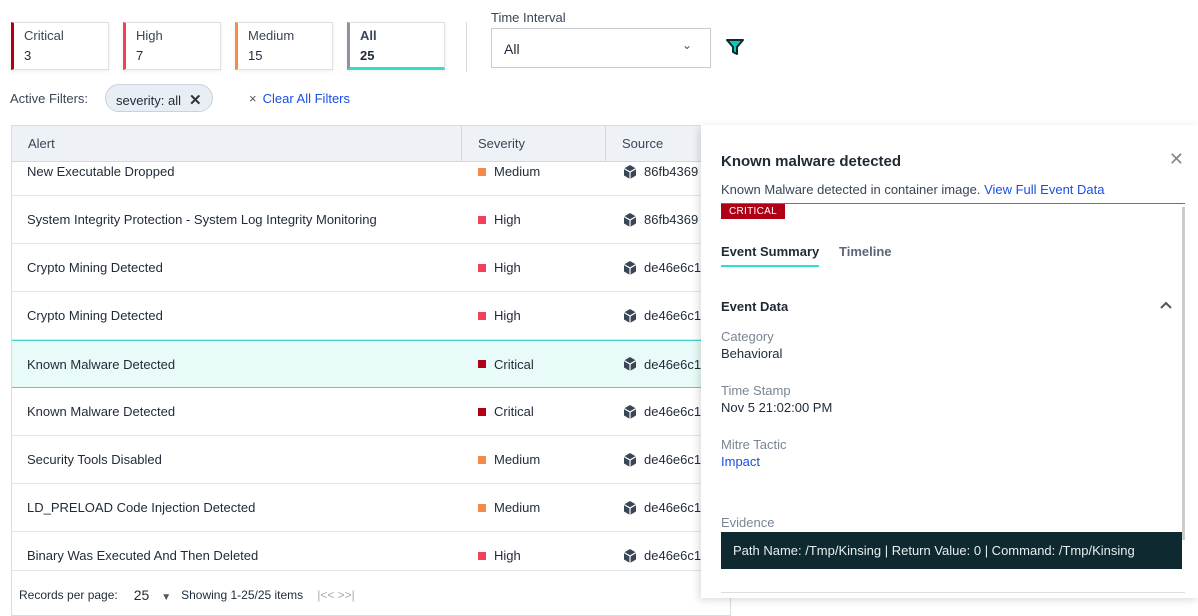 The image size is (1198, 616). I want to click on clear-all-filters-link: × Clear All Filters, so click(299, 98).